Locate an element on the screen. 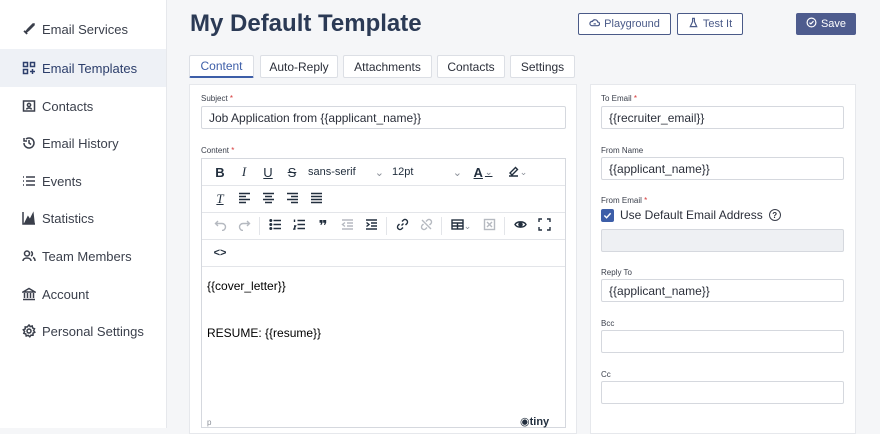 The image size is (880, 434). highlight-color-button: ⌄ is located at coordinates (517, 172).